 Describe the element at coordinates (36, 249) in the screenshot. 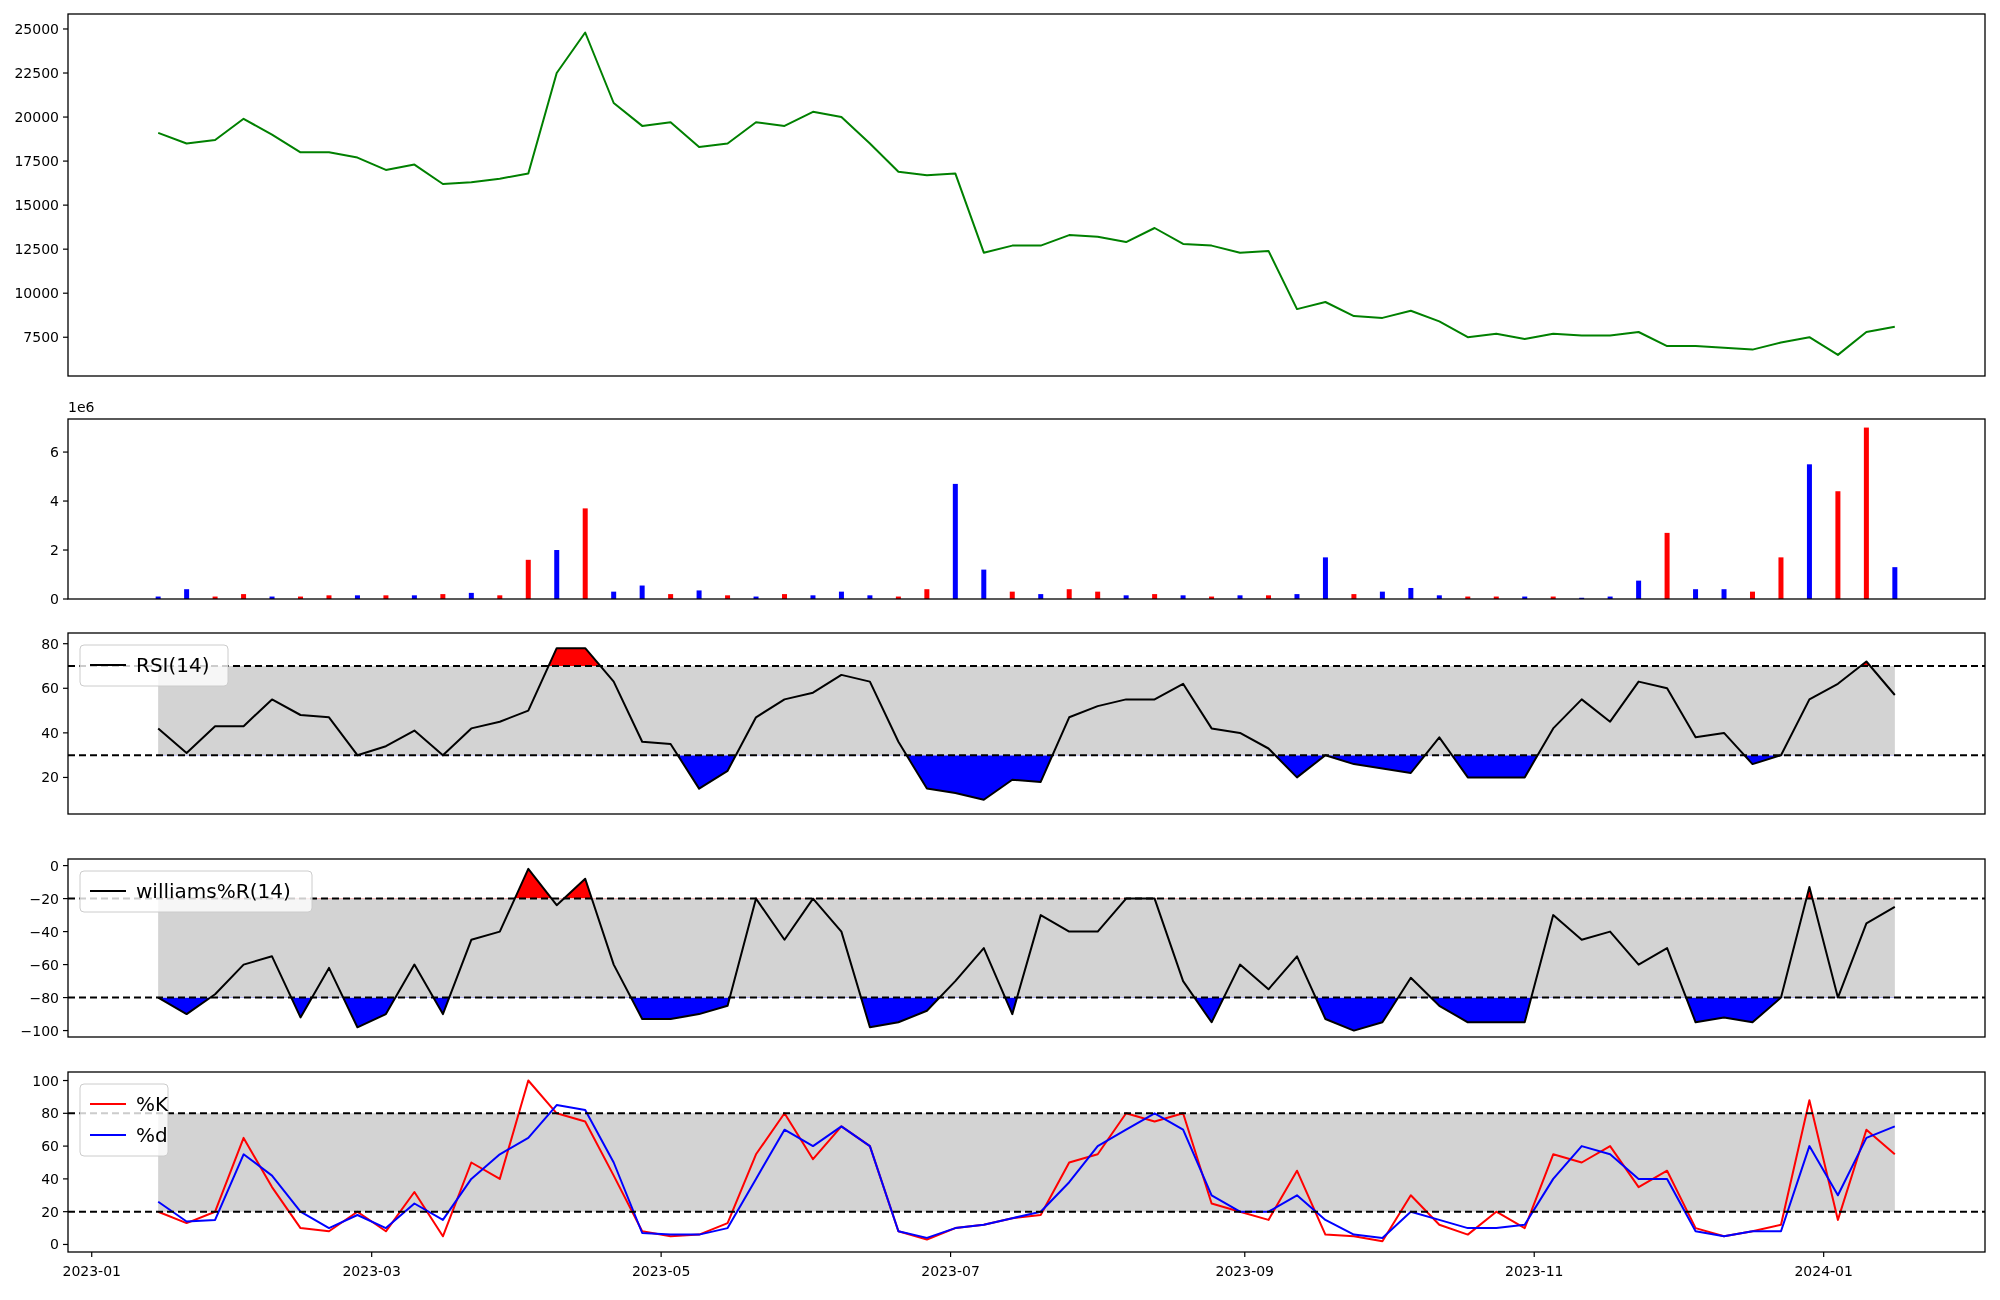

I see `y-tick-label: 12500` at that location.